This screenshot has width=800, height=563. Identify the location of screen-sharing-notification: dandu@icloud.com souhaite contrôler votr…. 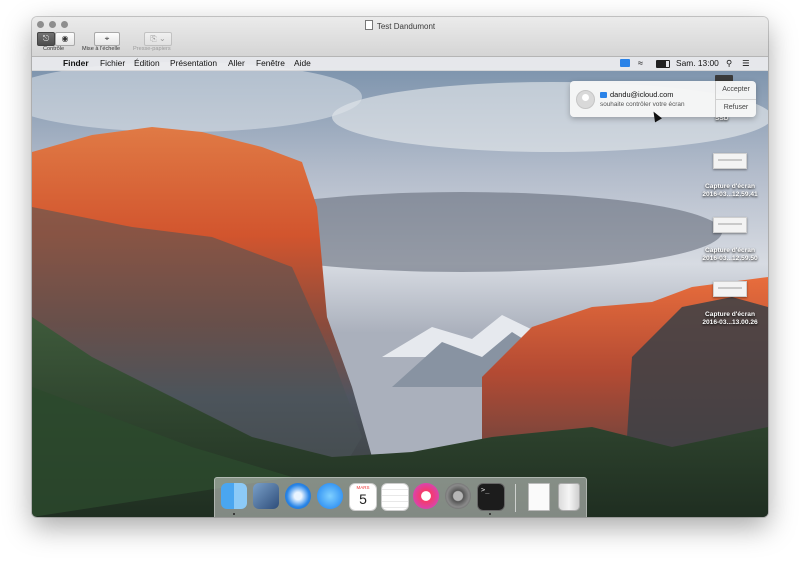
(663, 99).